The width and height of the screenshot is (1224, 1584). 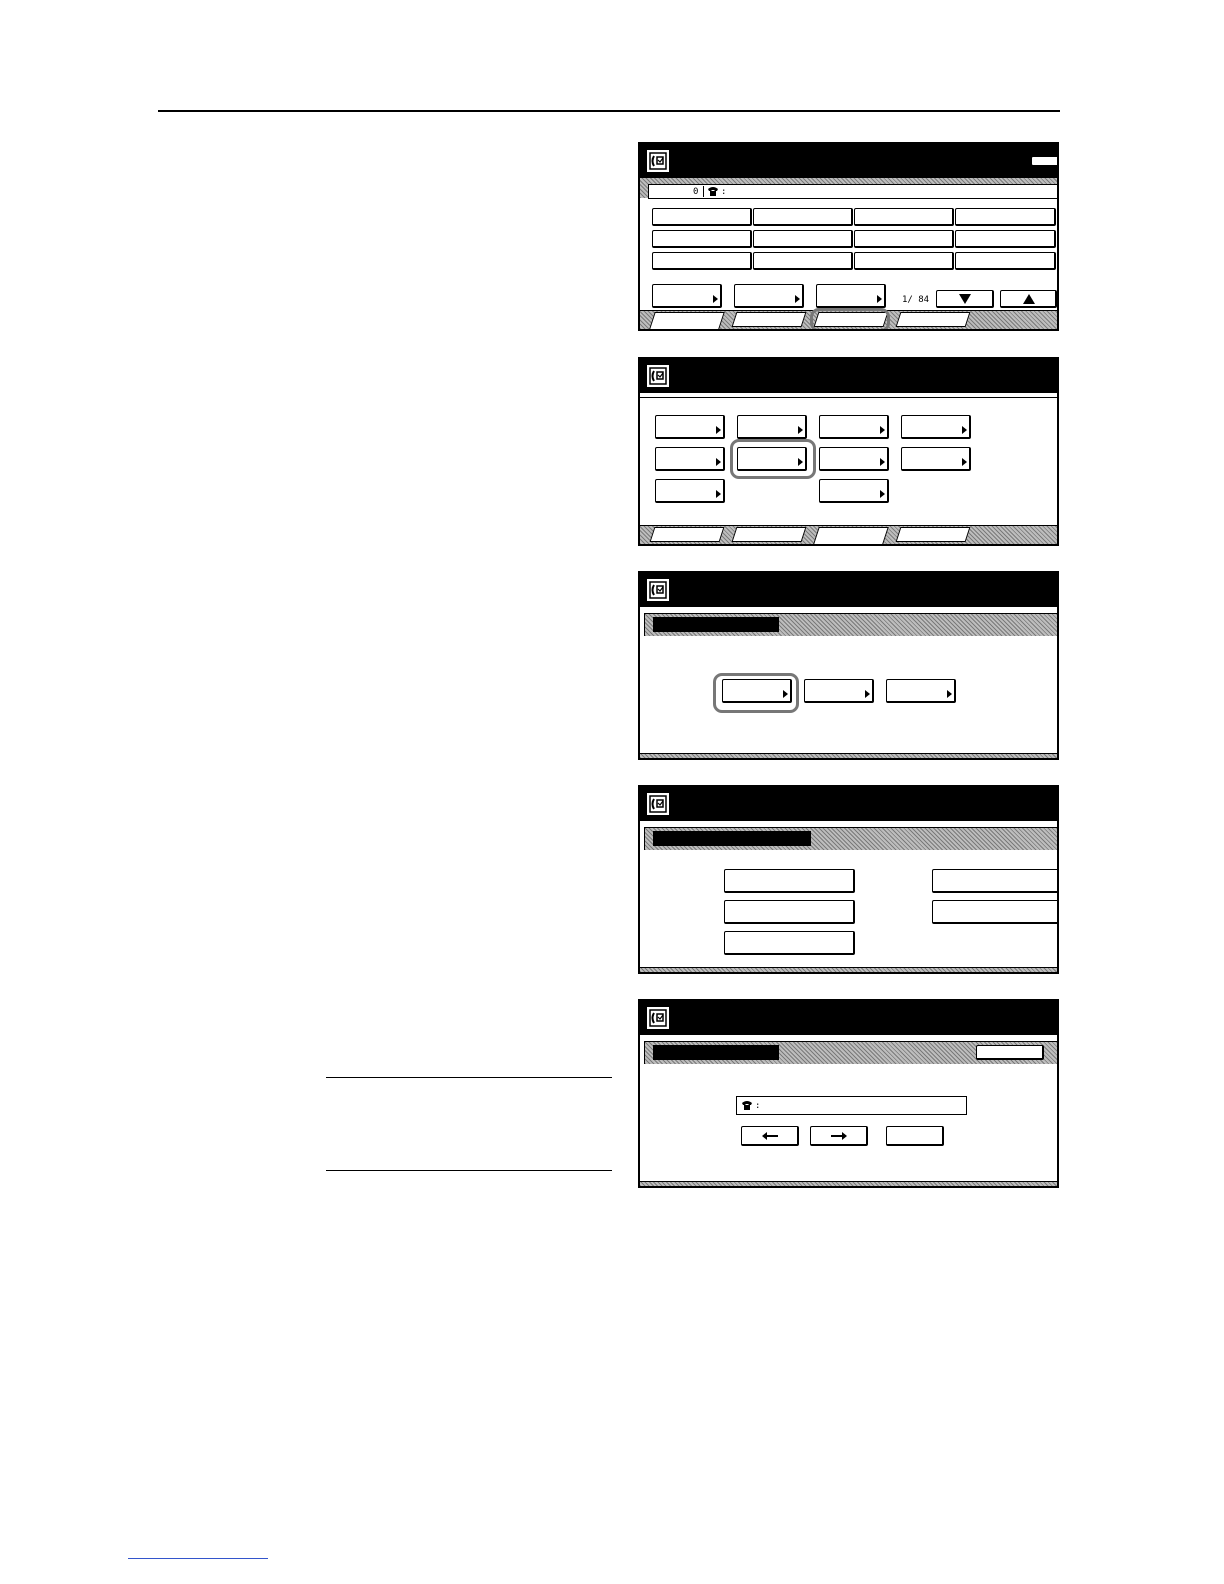 I want to click on destination-screen: 0 : 1/ 84, so click(x=848, y=236).